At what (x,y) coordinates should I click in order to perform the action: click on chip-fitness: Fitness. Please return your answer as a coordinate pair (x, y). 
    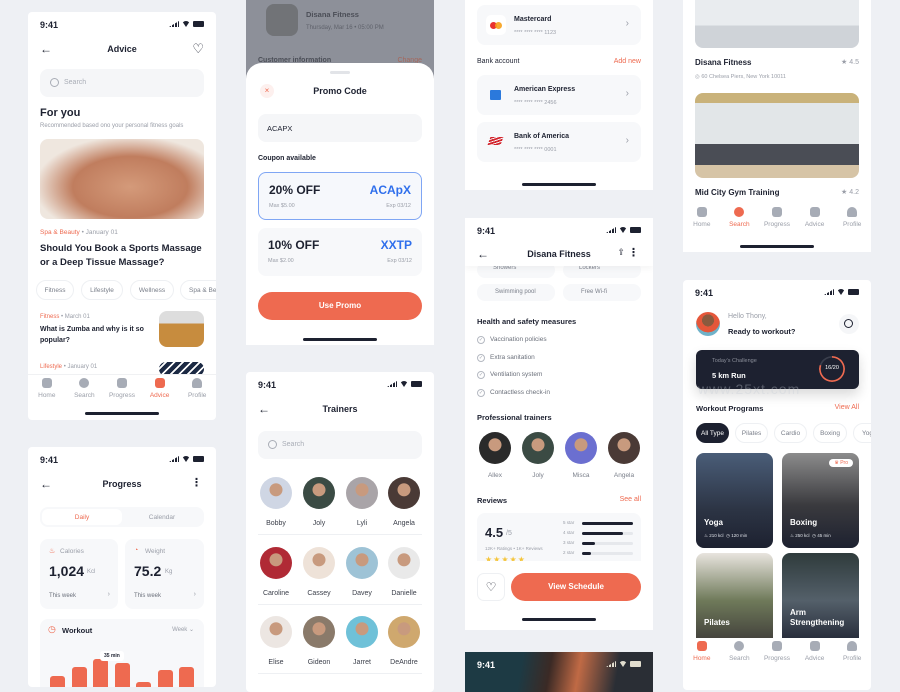
    Looking at the image, I should click on (55, 290).